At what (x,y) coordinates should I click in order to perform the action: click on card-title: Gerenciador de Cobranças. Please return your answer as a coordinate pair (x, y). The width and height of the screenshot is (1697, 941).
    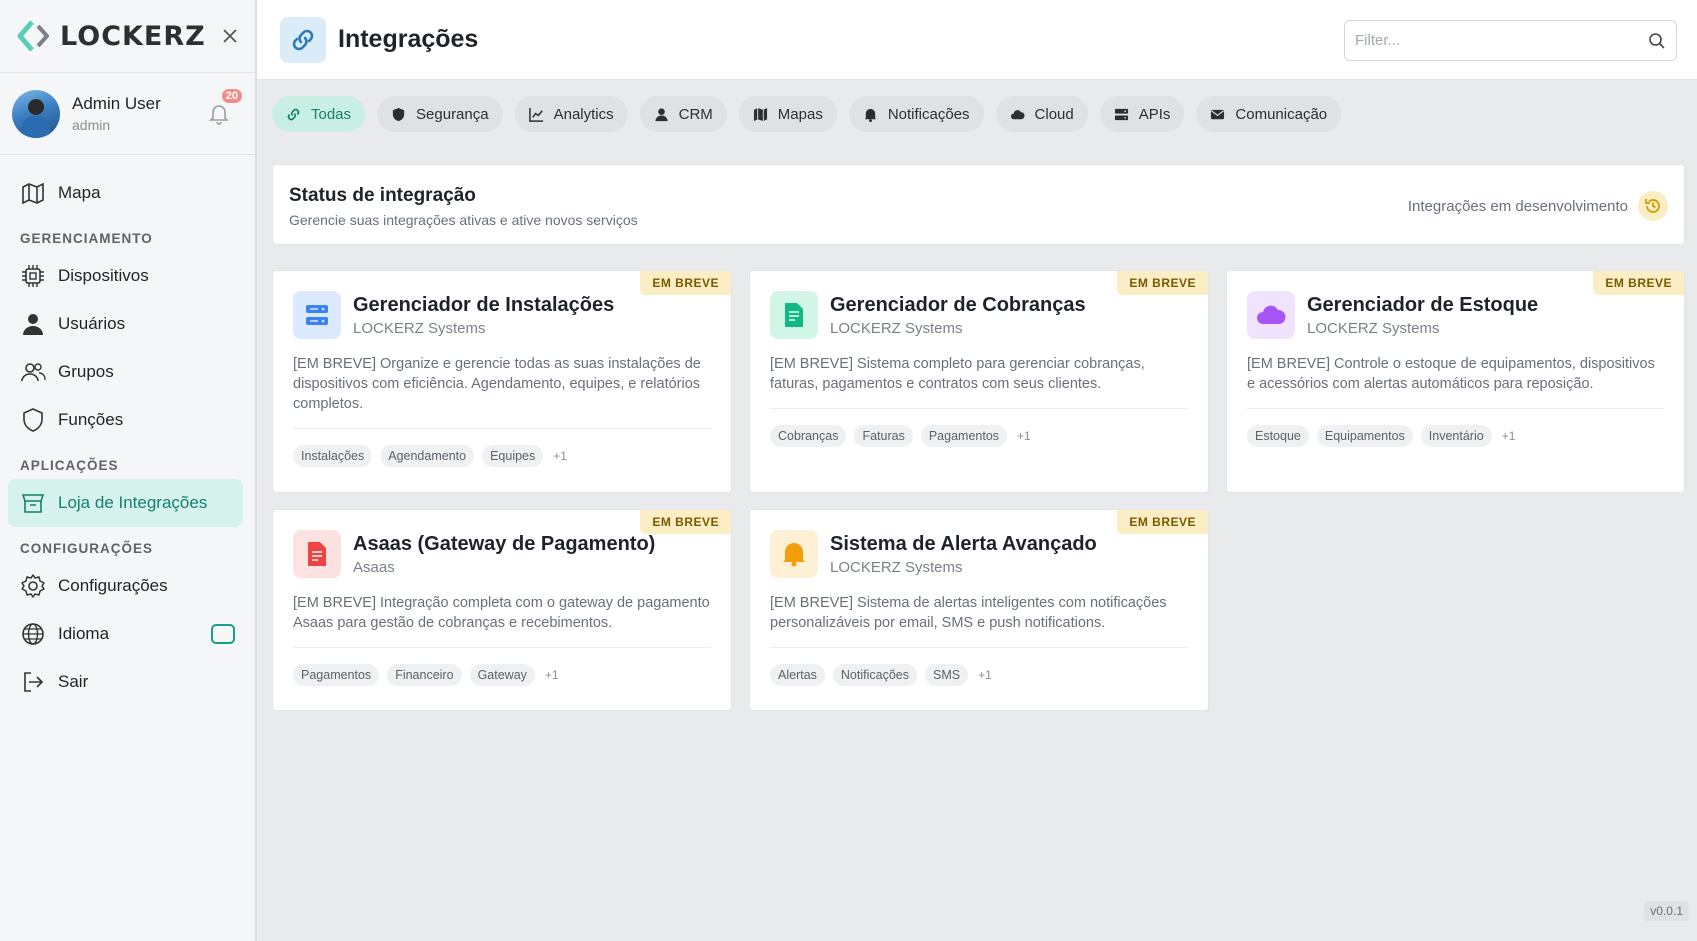
    Looking at the image, I should click on (958, 304).